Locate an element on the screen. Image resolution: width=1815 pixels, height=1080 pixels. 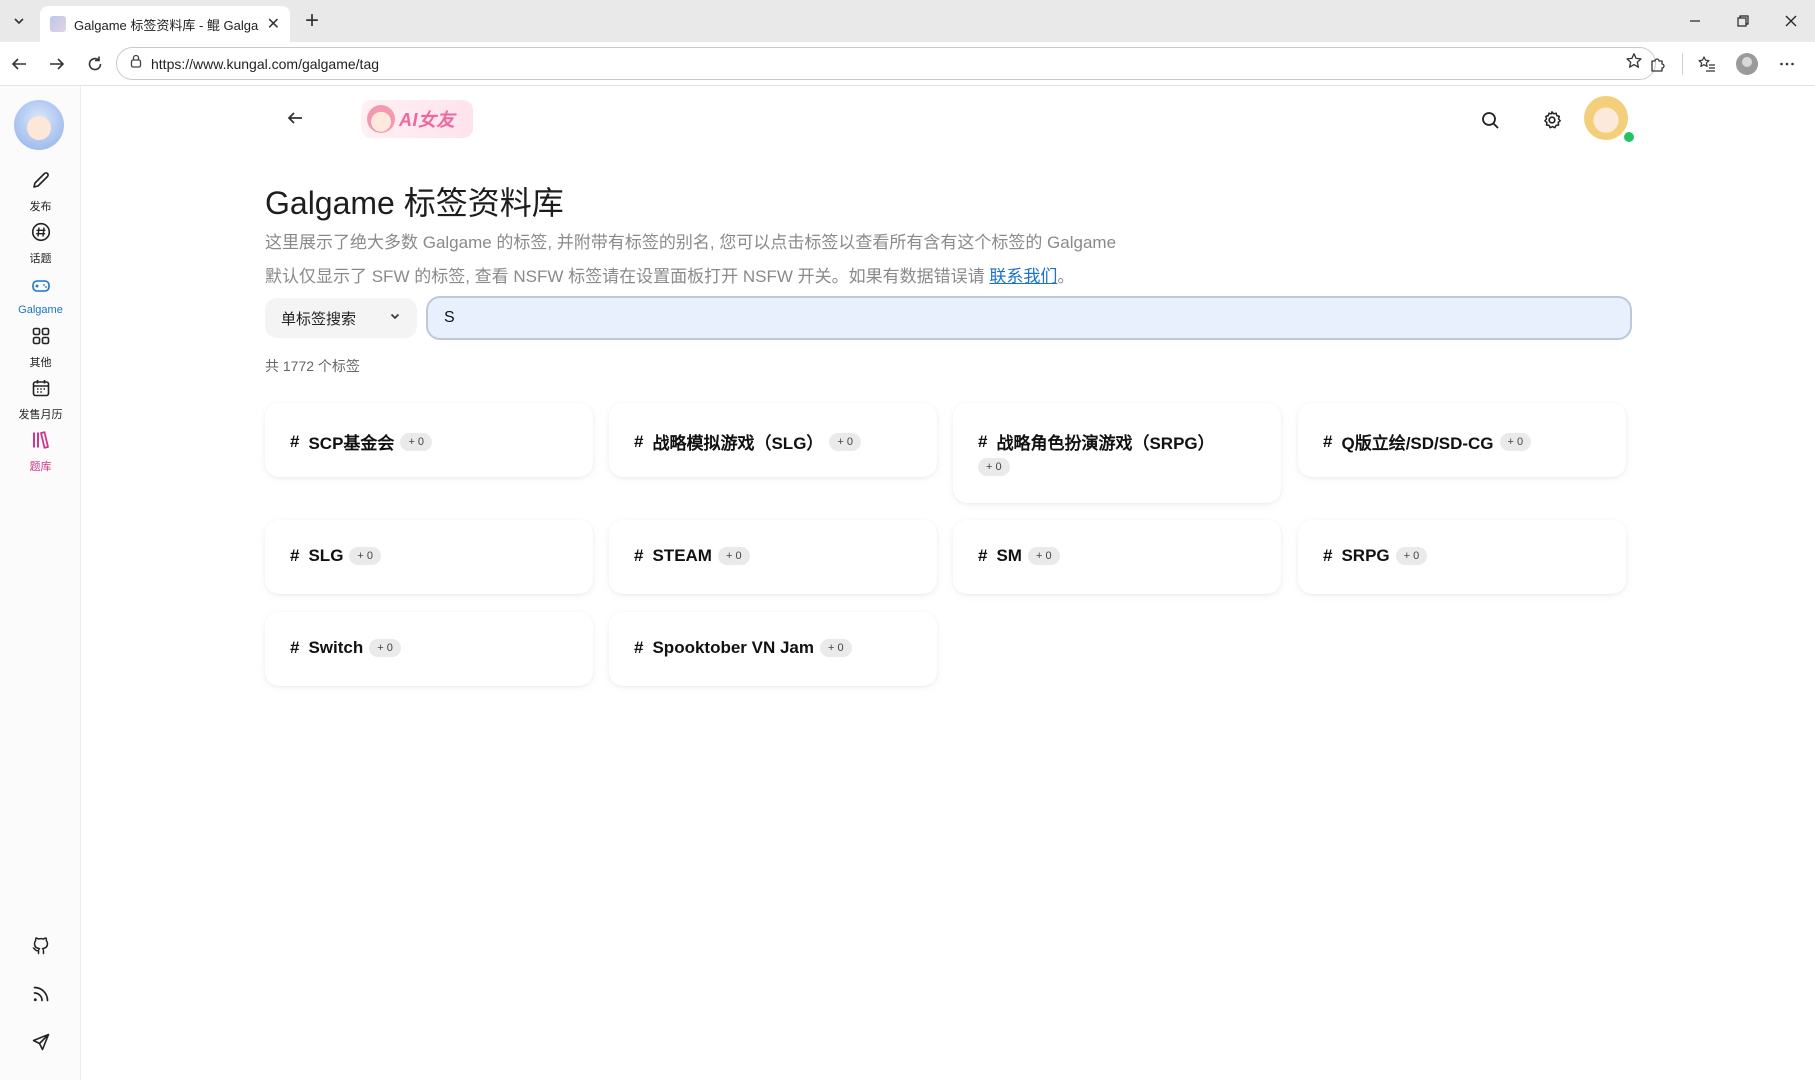
toolbar-right is located at coordinates (1722, 64).